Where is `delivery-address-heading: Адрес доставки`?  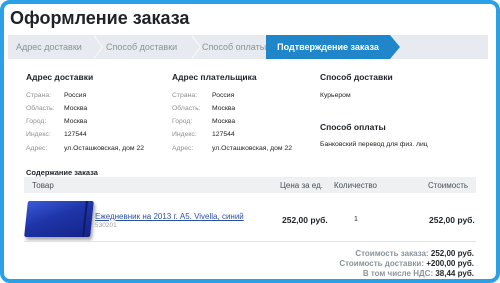
delivery-address-heading: Адрес доставки is located at coordinates (60, 77).